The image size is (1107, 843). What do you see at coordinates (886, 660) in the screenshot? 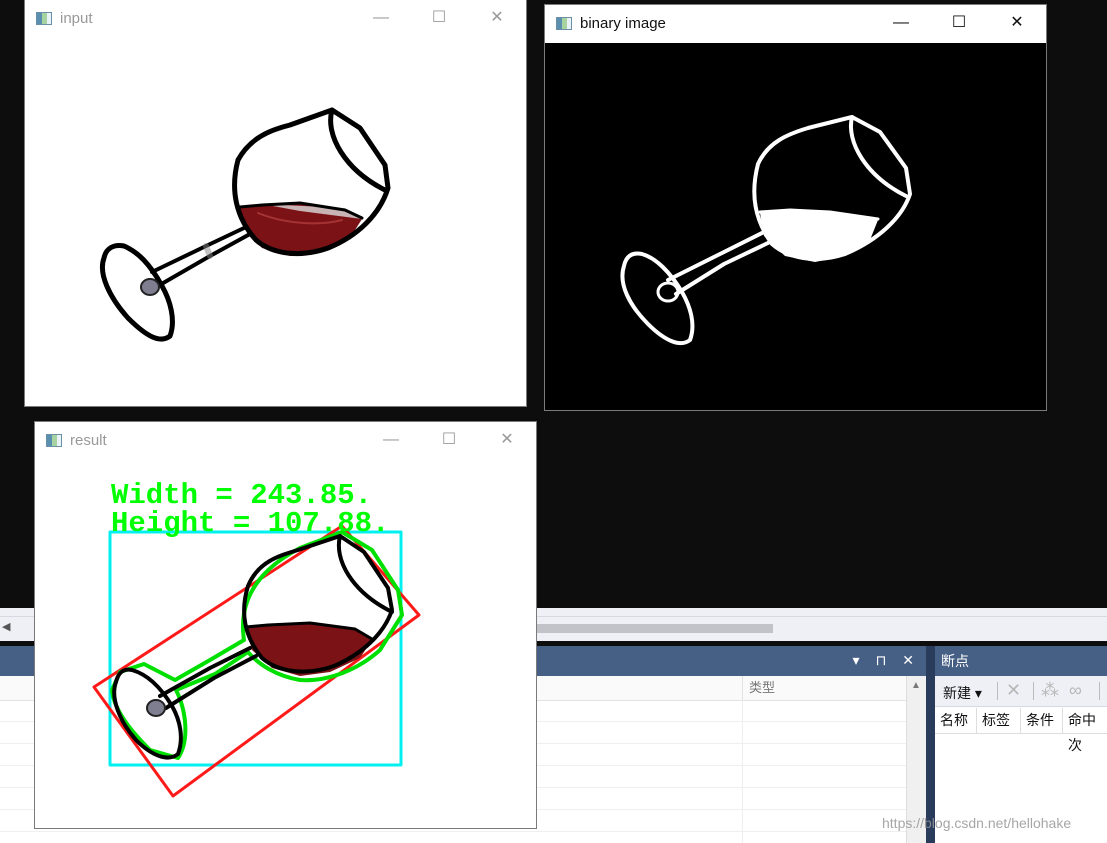
I see `panel-controls: ▾ ⊓ ✕` at bounding box center [886, 660].